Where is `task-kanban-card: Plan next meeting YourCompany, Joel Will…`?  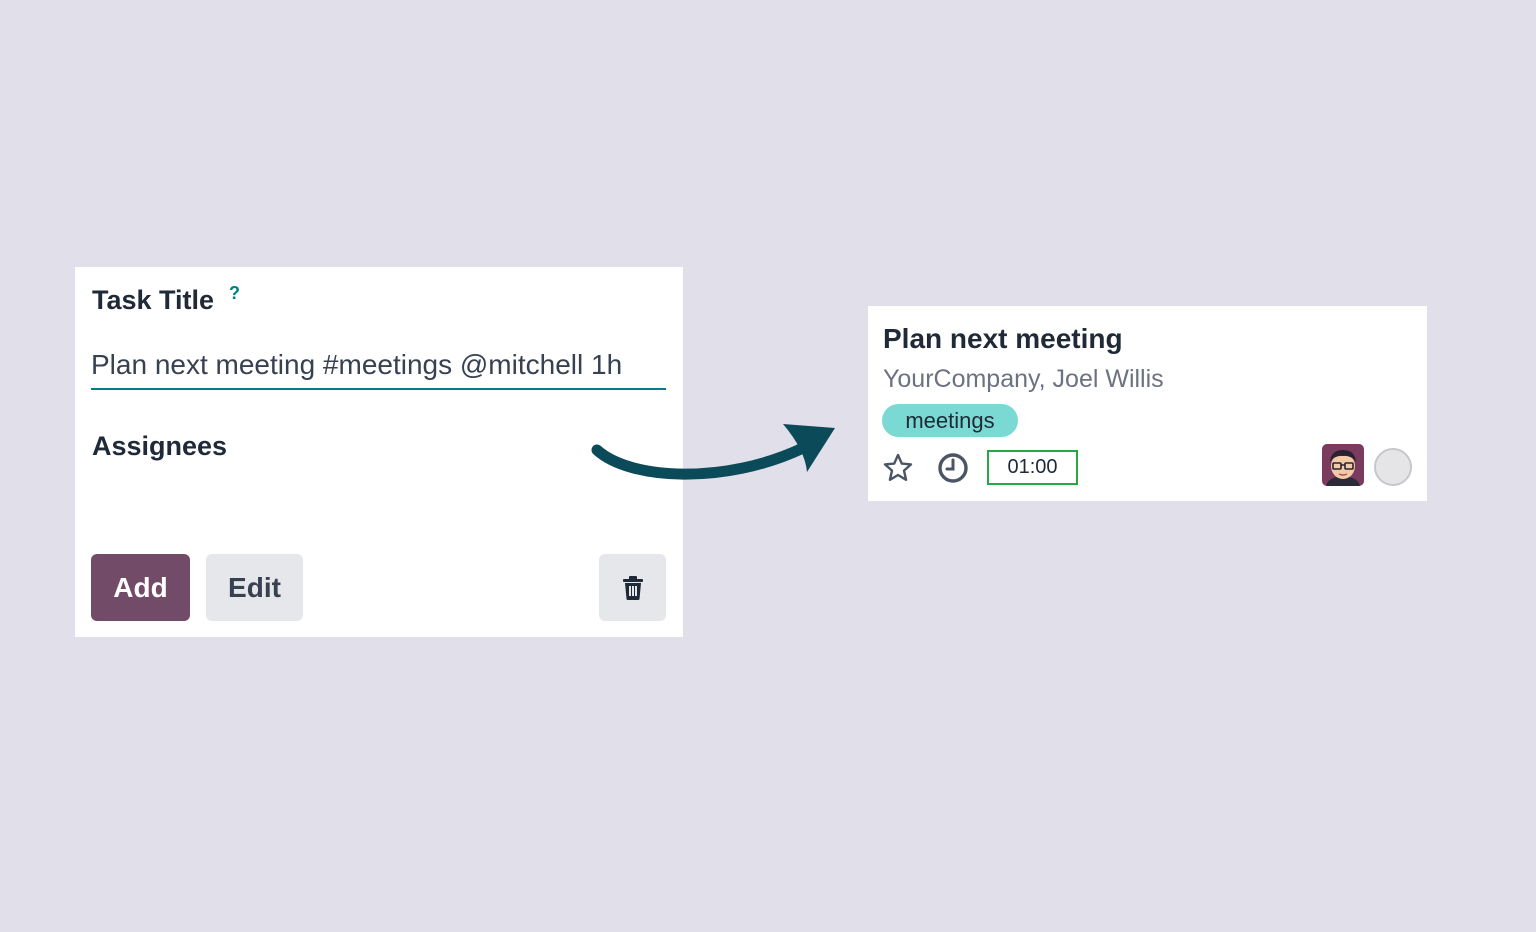 task-kanban-card: Plan next meeting YourCompany, Joel Will… is located at coordinates (1147, 403).